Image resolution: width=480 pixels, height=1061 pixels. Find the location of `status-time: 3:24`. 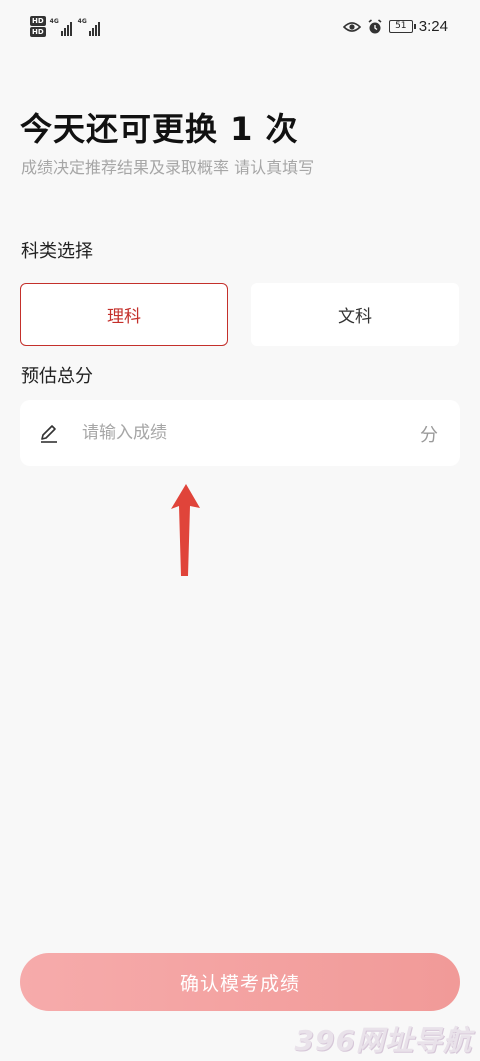

status-time: 3:24 is located at coordinates (433, 26).